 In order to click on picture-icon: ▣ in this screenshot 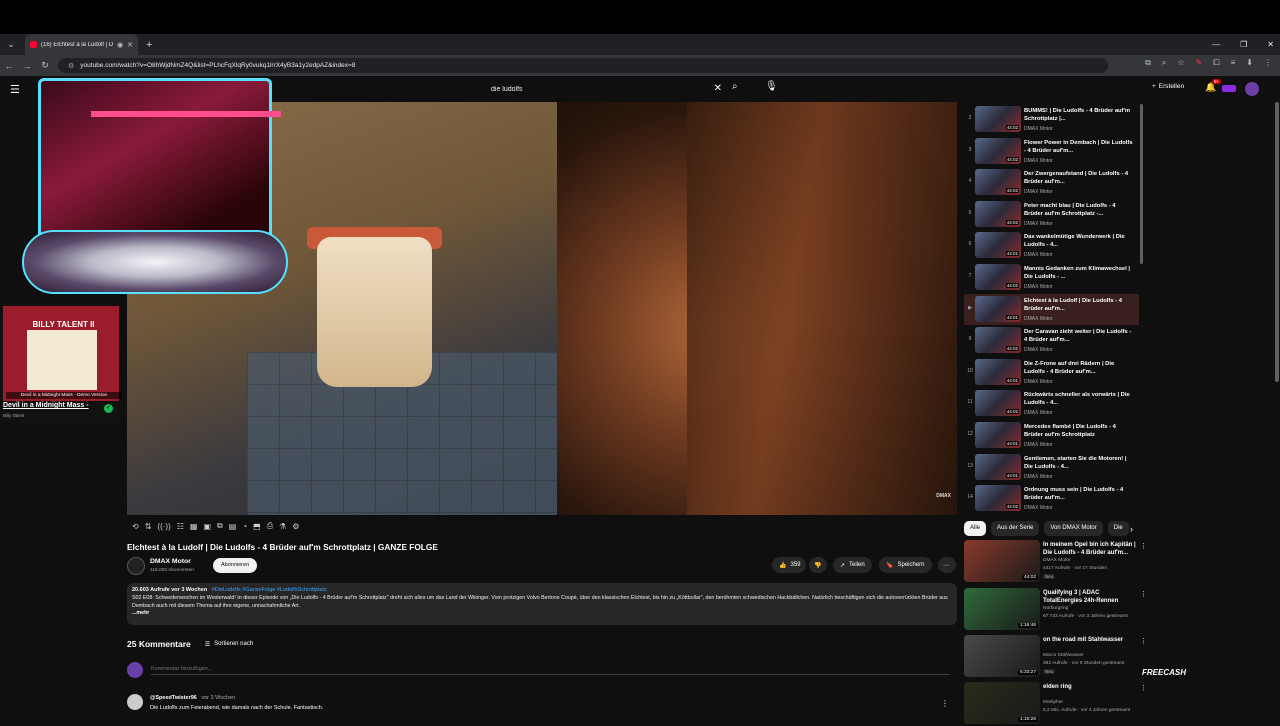, I will do `click(207, 526)`.